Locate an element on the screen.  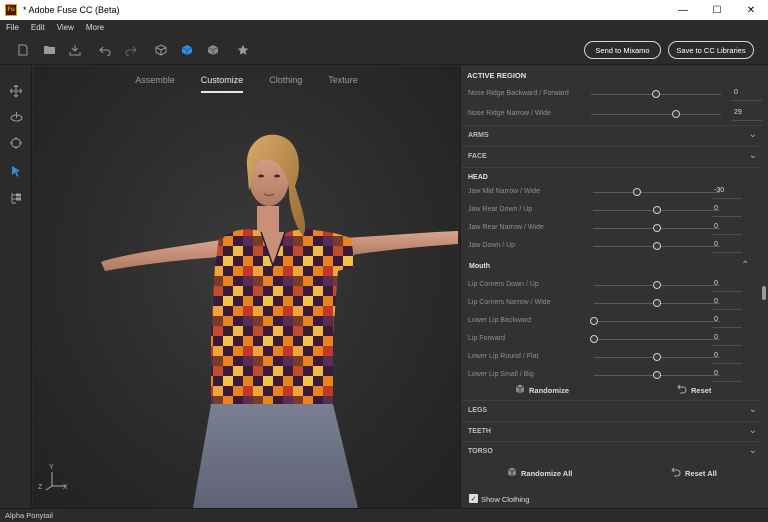
slider-value-field: -30 is located at coordinates (719, 190).